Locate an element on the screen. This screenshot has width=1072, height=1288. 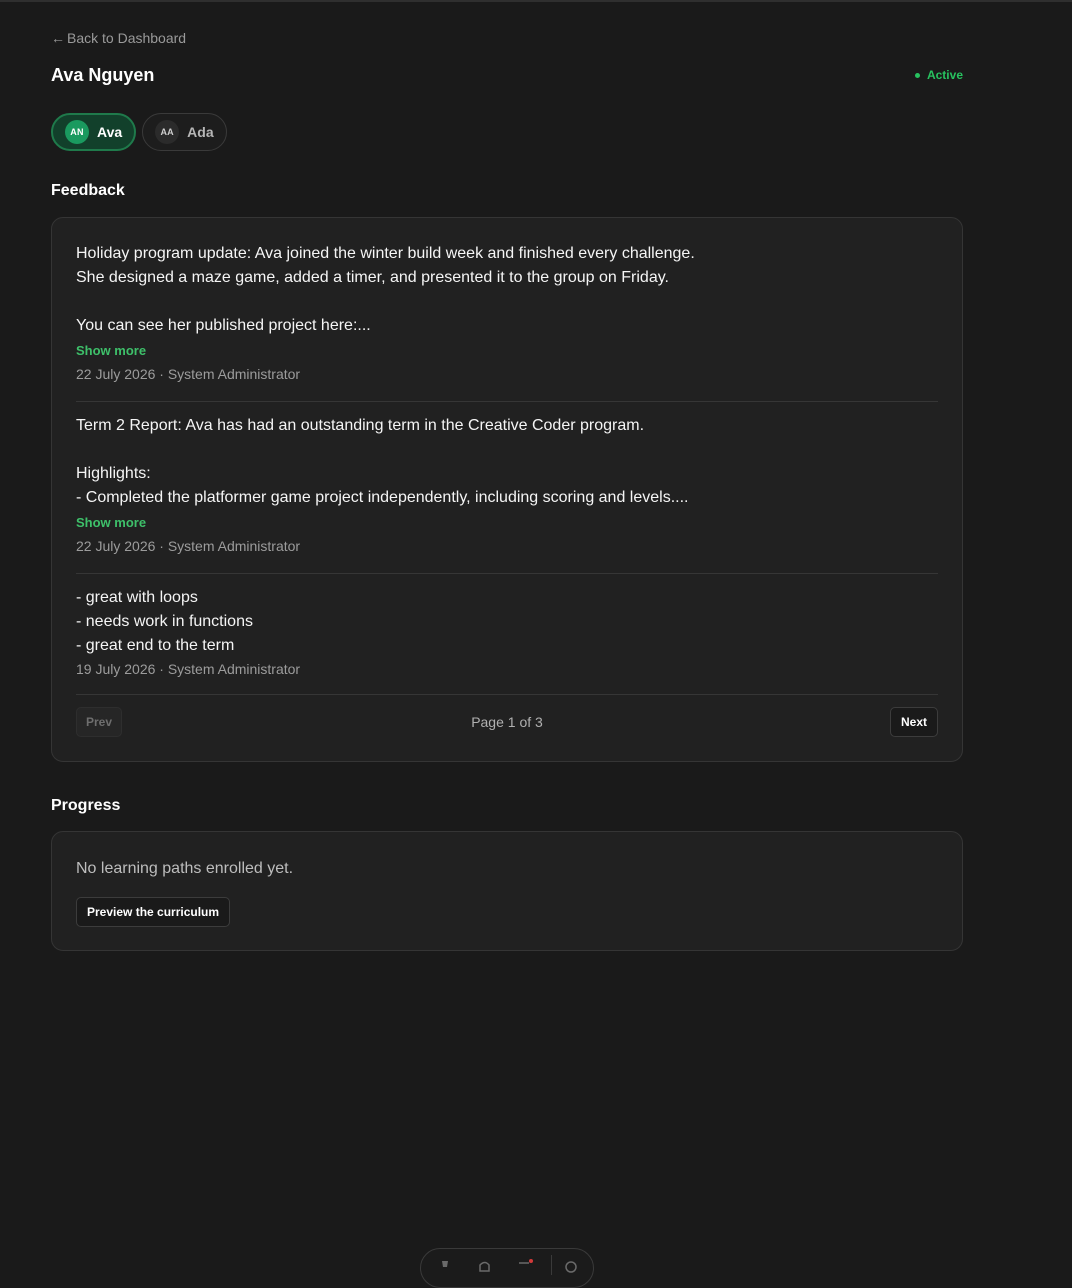
page-indicator: Page 1 of 3 is located at coordinates (507, 722).